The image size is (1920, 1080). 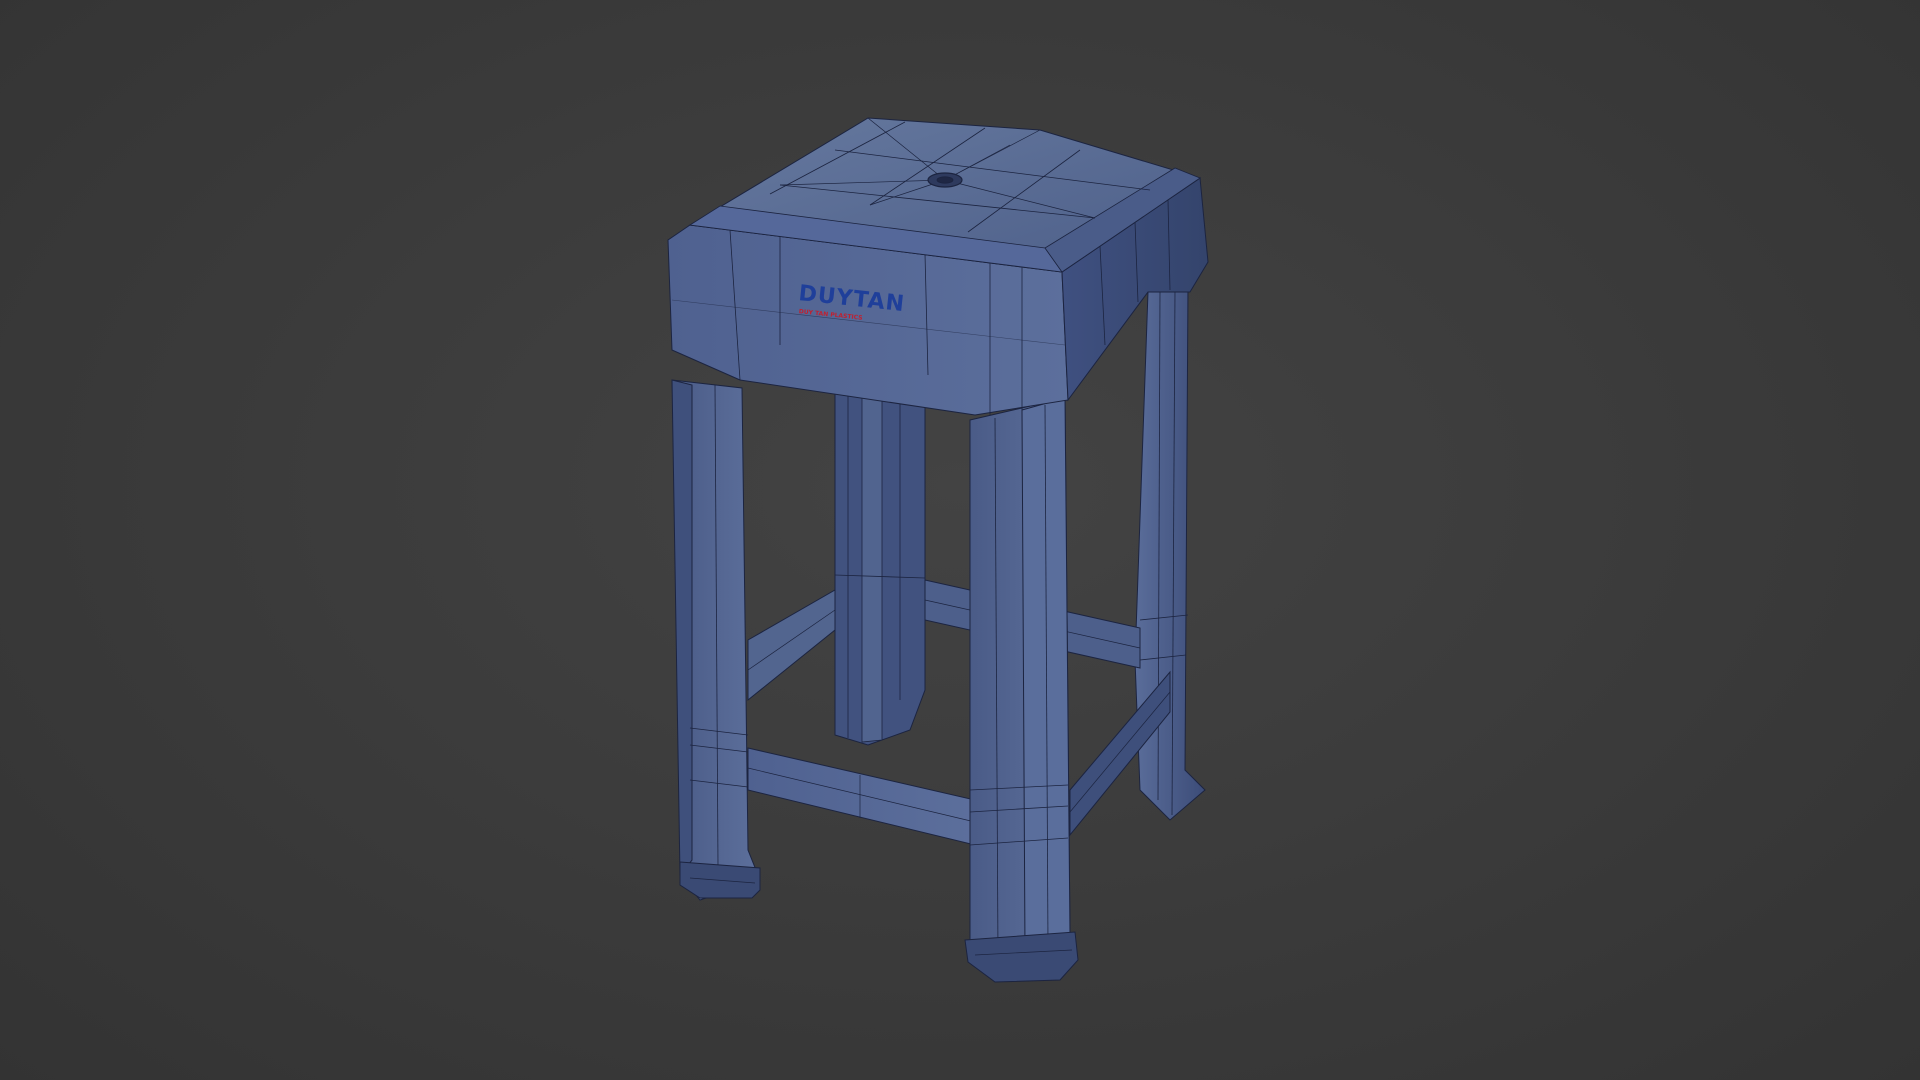 I want to click on stretcher-bars, so click(x=959, y=712).